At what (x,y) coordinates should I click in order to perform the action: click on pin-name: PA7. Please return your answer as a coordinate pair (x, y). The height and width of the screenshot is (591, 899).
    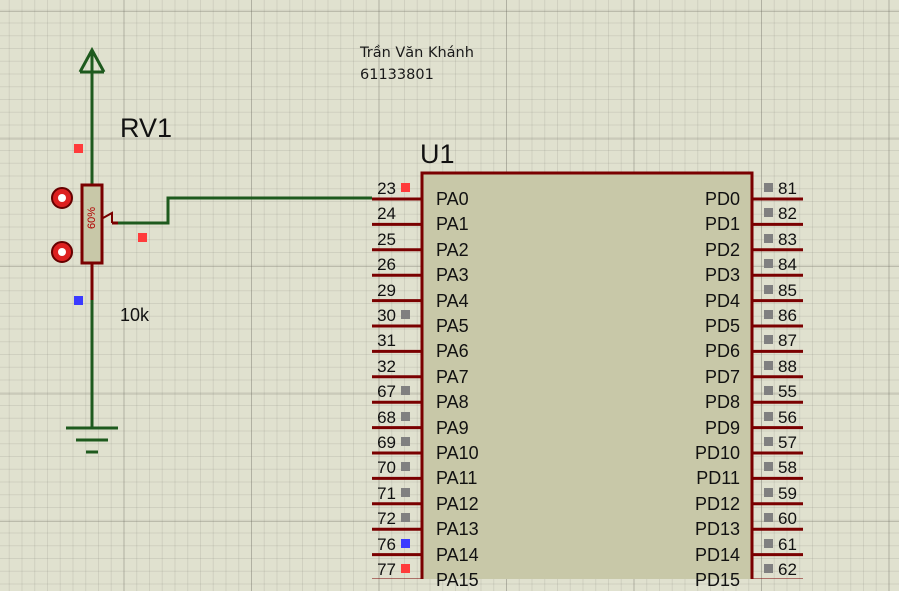
    Looking at the image, I should click on (452, 376).